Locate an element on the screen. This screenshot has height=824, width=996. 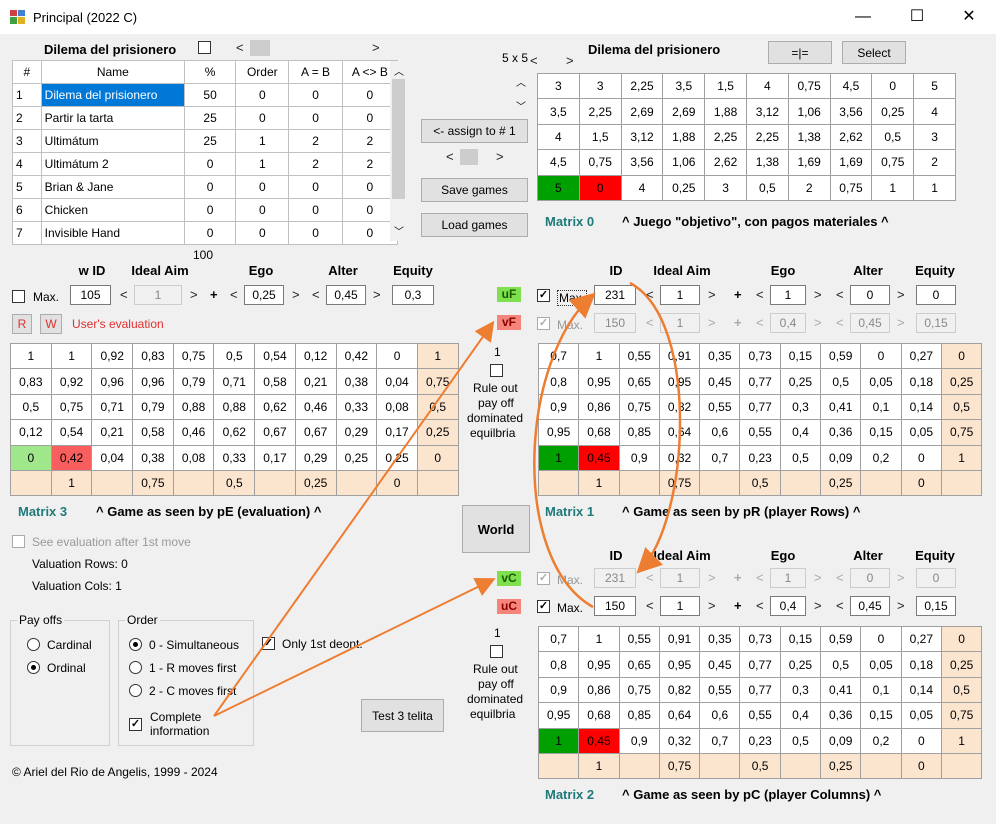
r-vf-aim-dec-icon: < is located at coordinates (650, 323).